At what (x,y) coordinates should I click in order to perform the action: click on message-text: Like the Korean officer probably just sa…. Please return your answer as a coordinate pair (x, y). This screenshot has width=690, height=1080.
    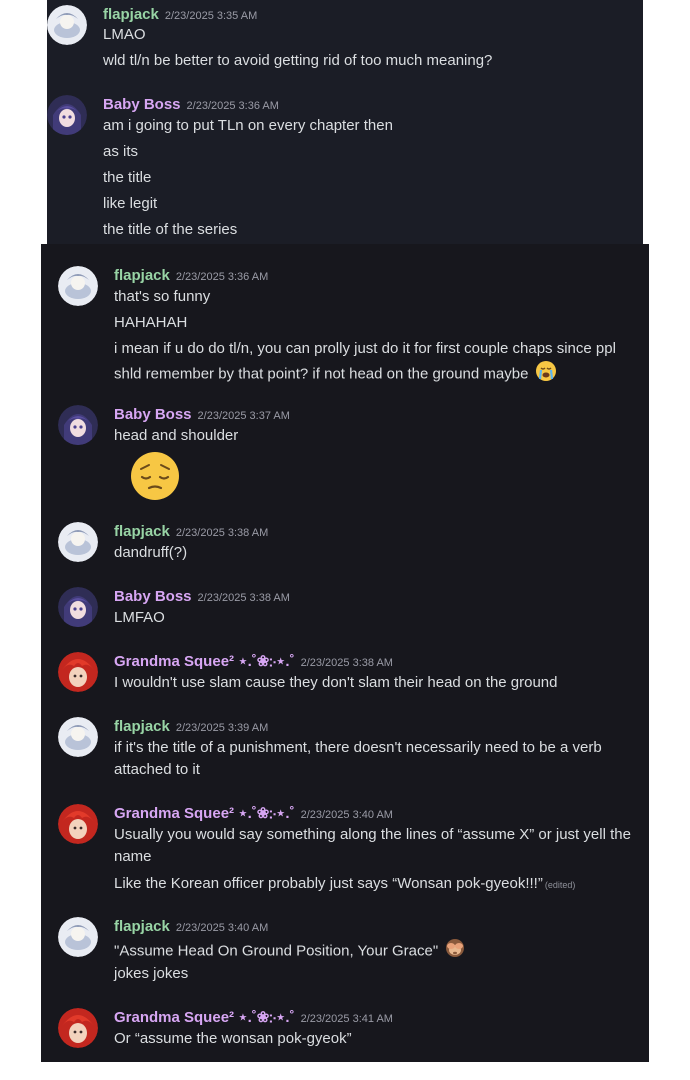
    Looking at the image, I should click on (328, 883).